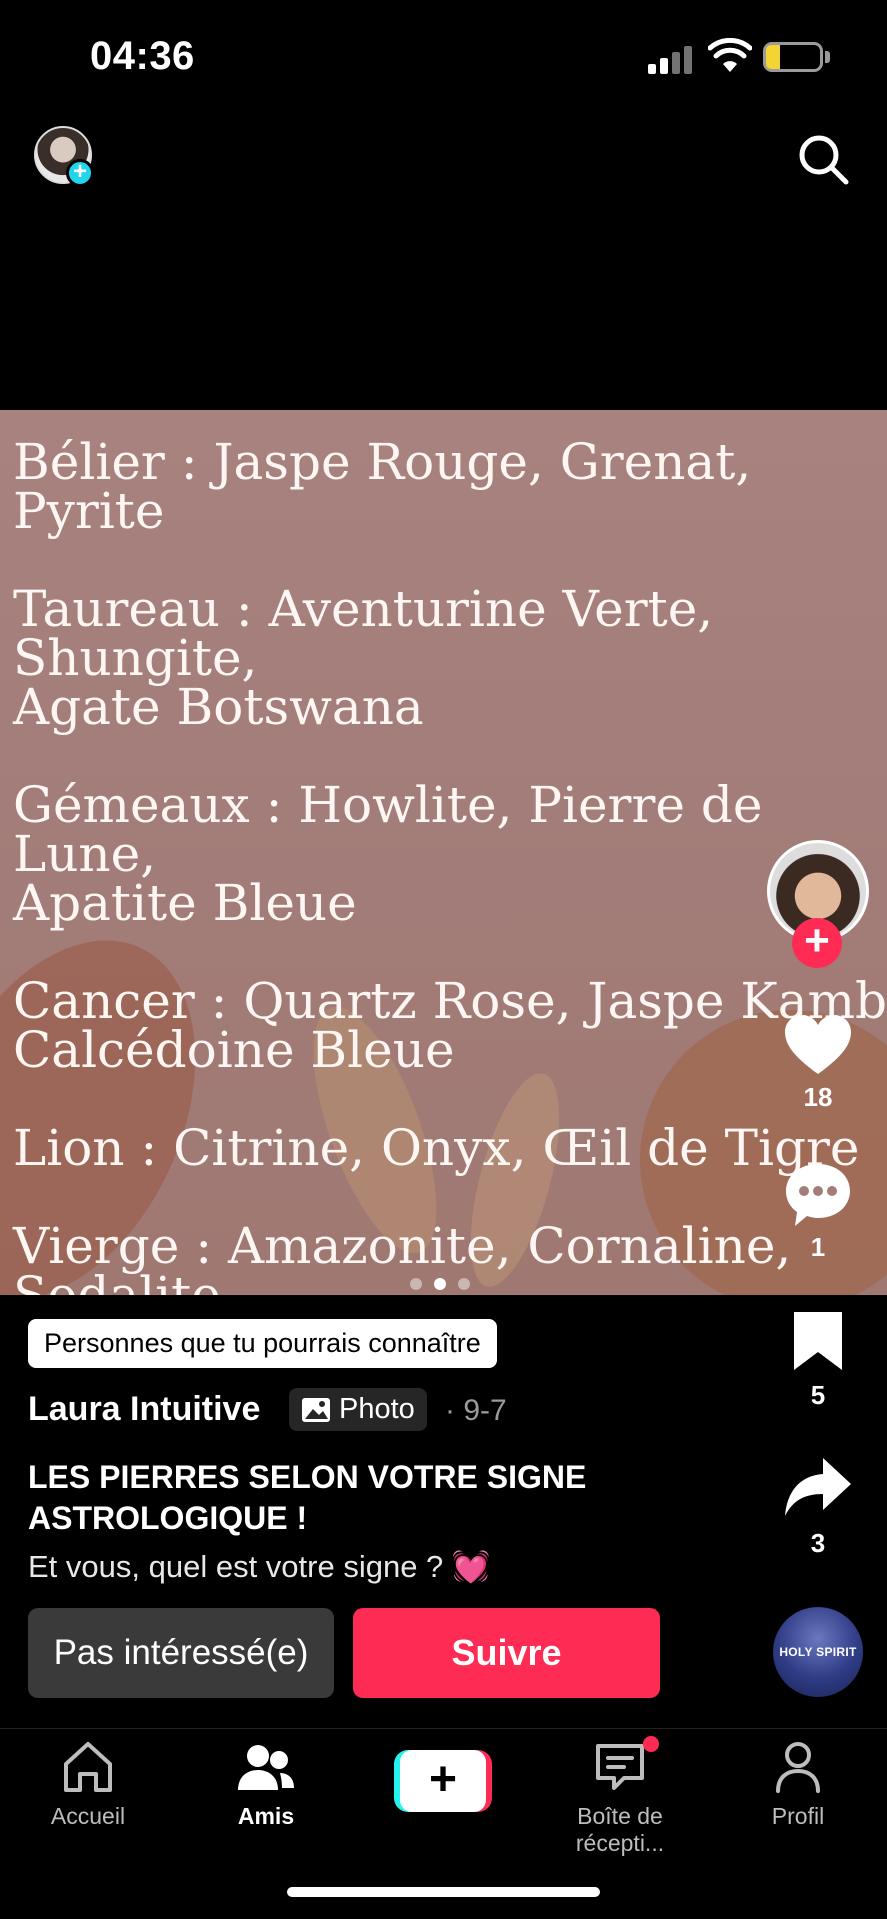 This screenshot has width=887, height=1919. Describe the element at coordinates (443, 1728) in the screenshot. I see `nav-divider` at that location.